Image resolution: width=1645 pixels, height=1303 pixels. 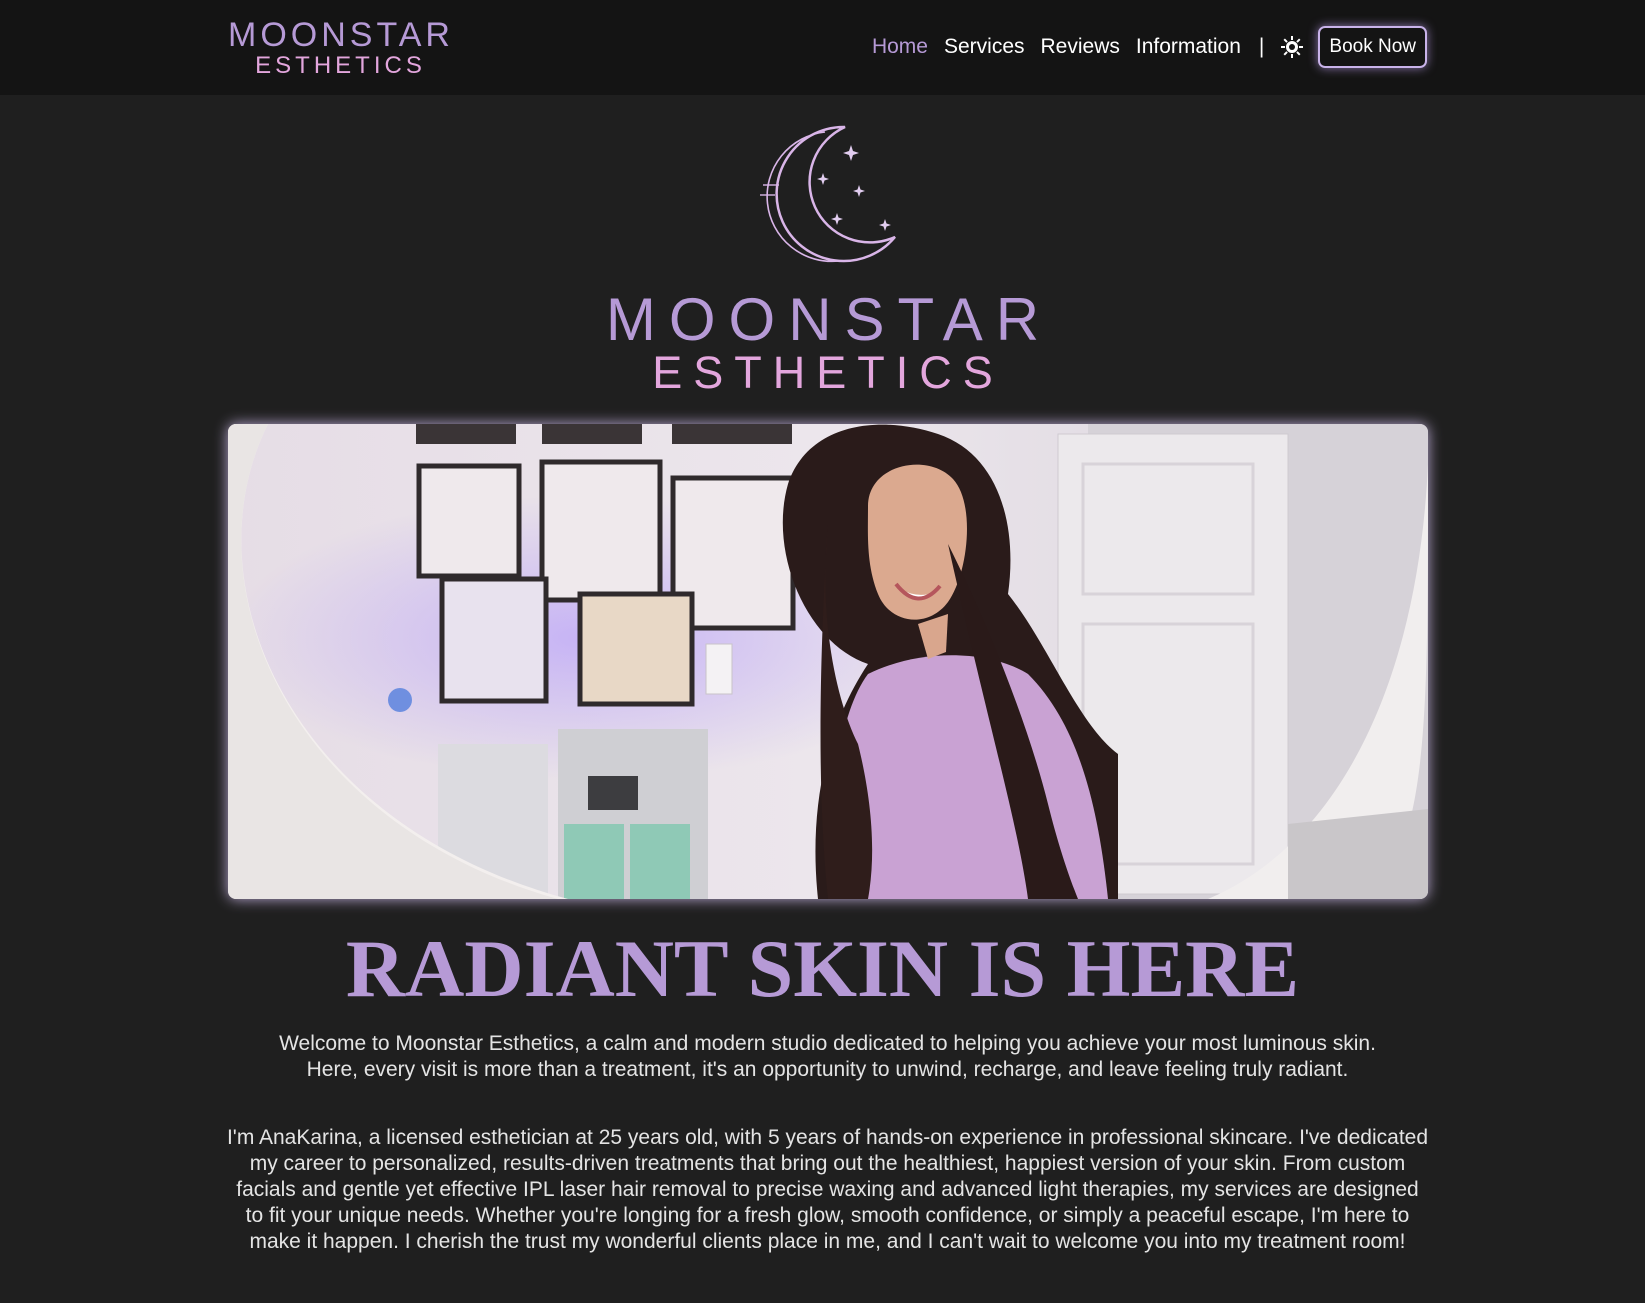 What do you see at coordinates (341, 35) in the screenshot?
I see `brand-name: MOONSTAR` at bounding box center [341, 35].